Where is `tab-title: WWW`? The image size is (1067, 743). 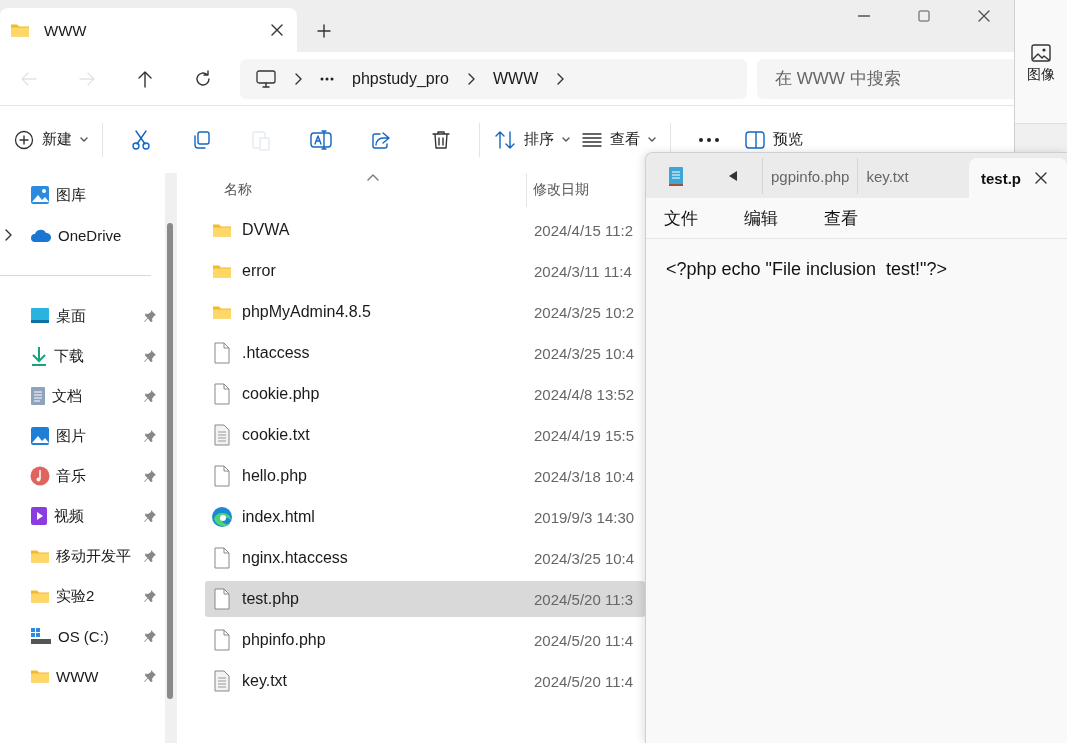 tab-title: WWW is located at coordinates (66, 30).